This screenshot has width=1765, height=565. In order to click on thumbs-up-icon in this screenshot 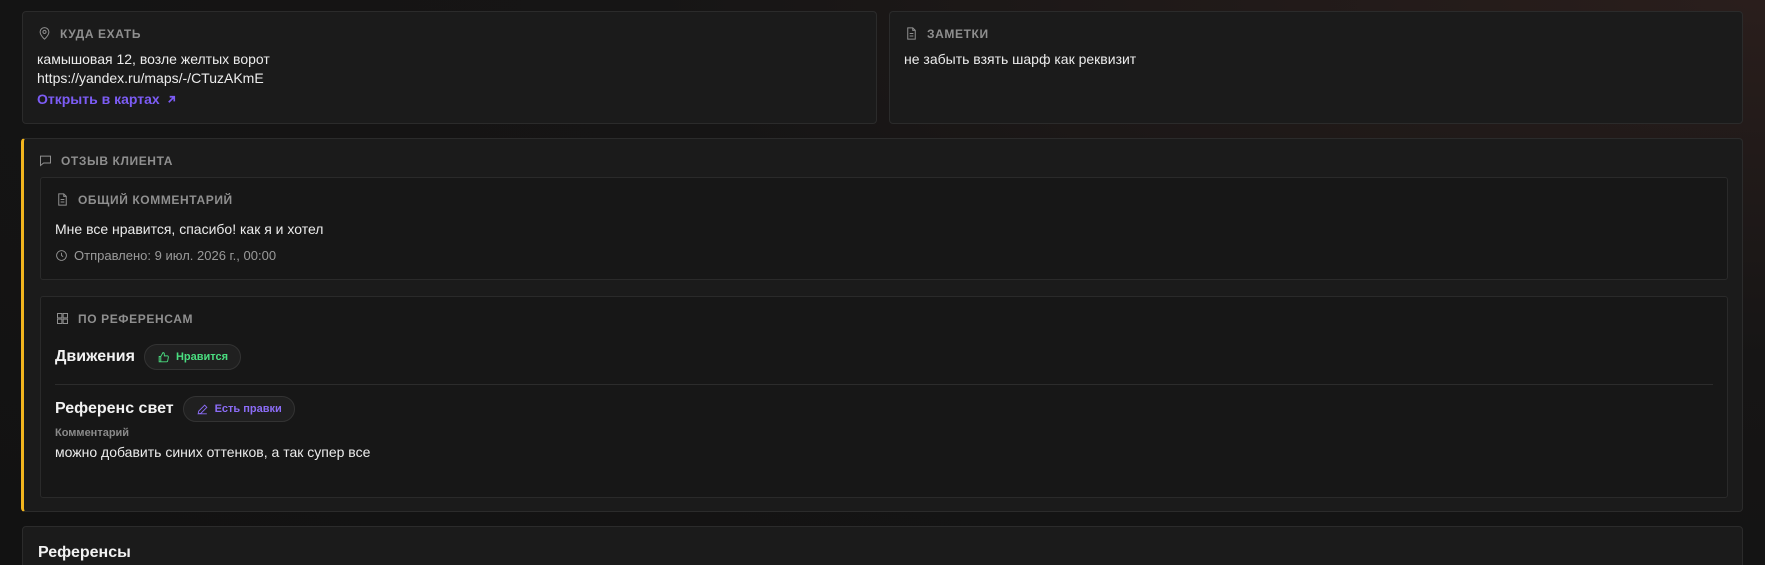, I will do `click(163, 356)`.